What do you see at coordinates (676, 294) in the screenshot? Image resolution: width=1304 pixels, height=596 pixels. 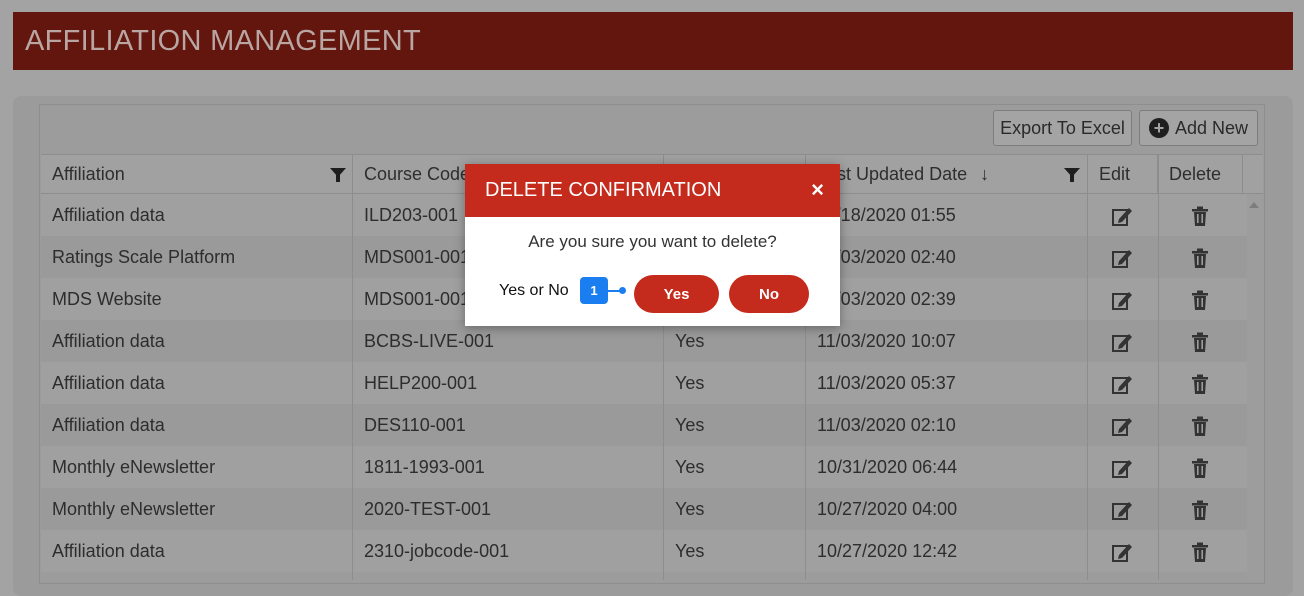 I see `yes-button: Yes` at bounding box center [676, 294].